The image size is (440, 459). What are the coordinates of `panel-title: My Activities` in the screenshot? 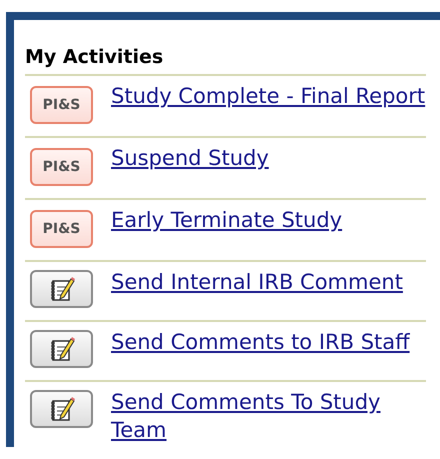 It's located at (94, 58).